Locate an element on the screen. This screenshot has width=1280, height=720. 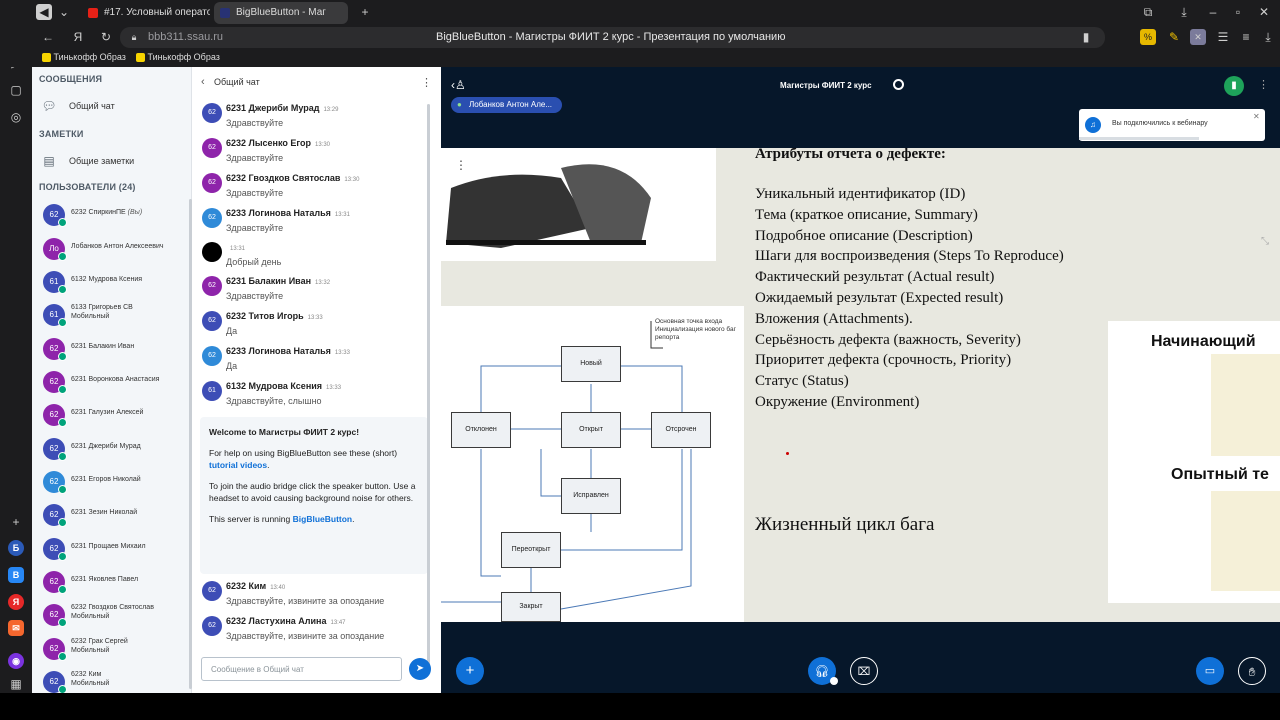
presentation-toggle-button: ▭ is located at coordinates (1210, 671).